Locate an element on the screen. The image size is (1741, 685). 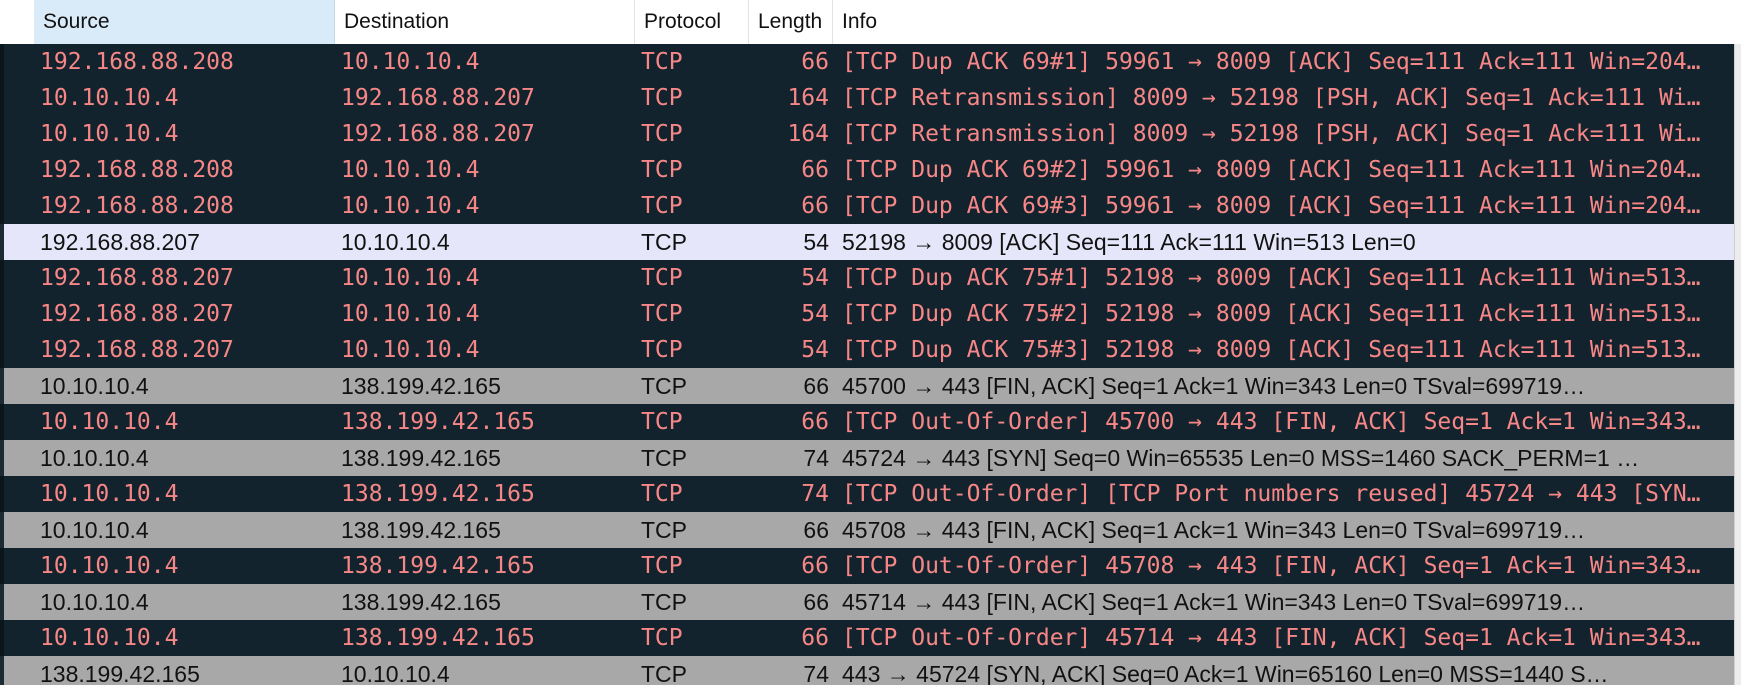
column-header-length: Length is located at coordinates (791, 22).